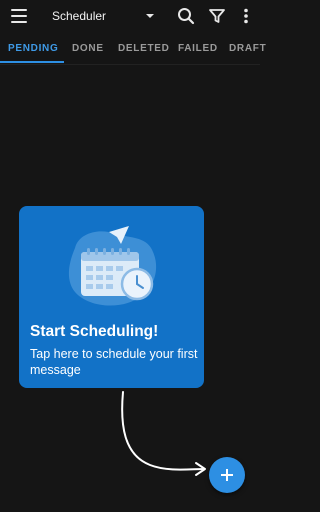  I want to click on app-bar: Scheduler, so click(130, 16).